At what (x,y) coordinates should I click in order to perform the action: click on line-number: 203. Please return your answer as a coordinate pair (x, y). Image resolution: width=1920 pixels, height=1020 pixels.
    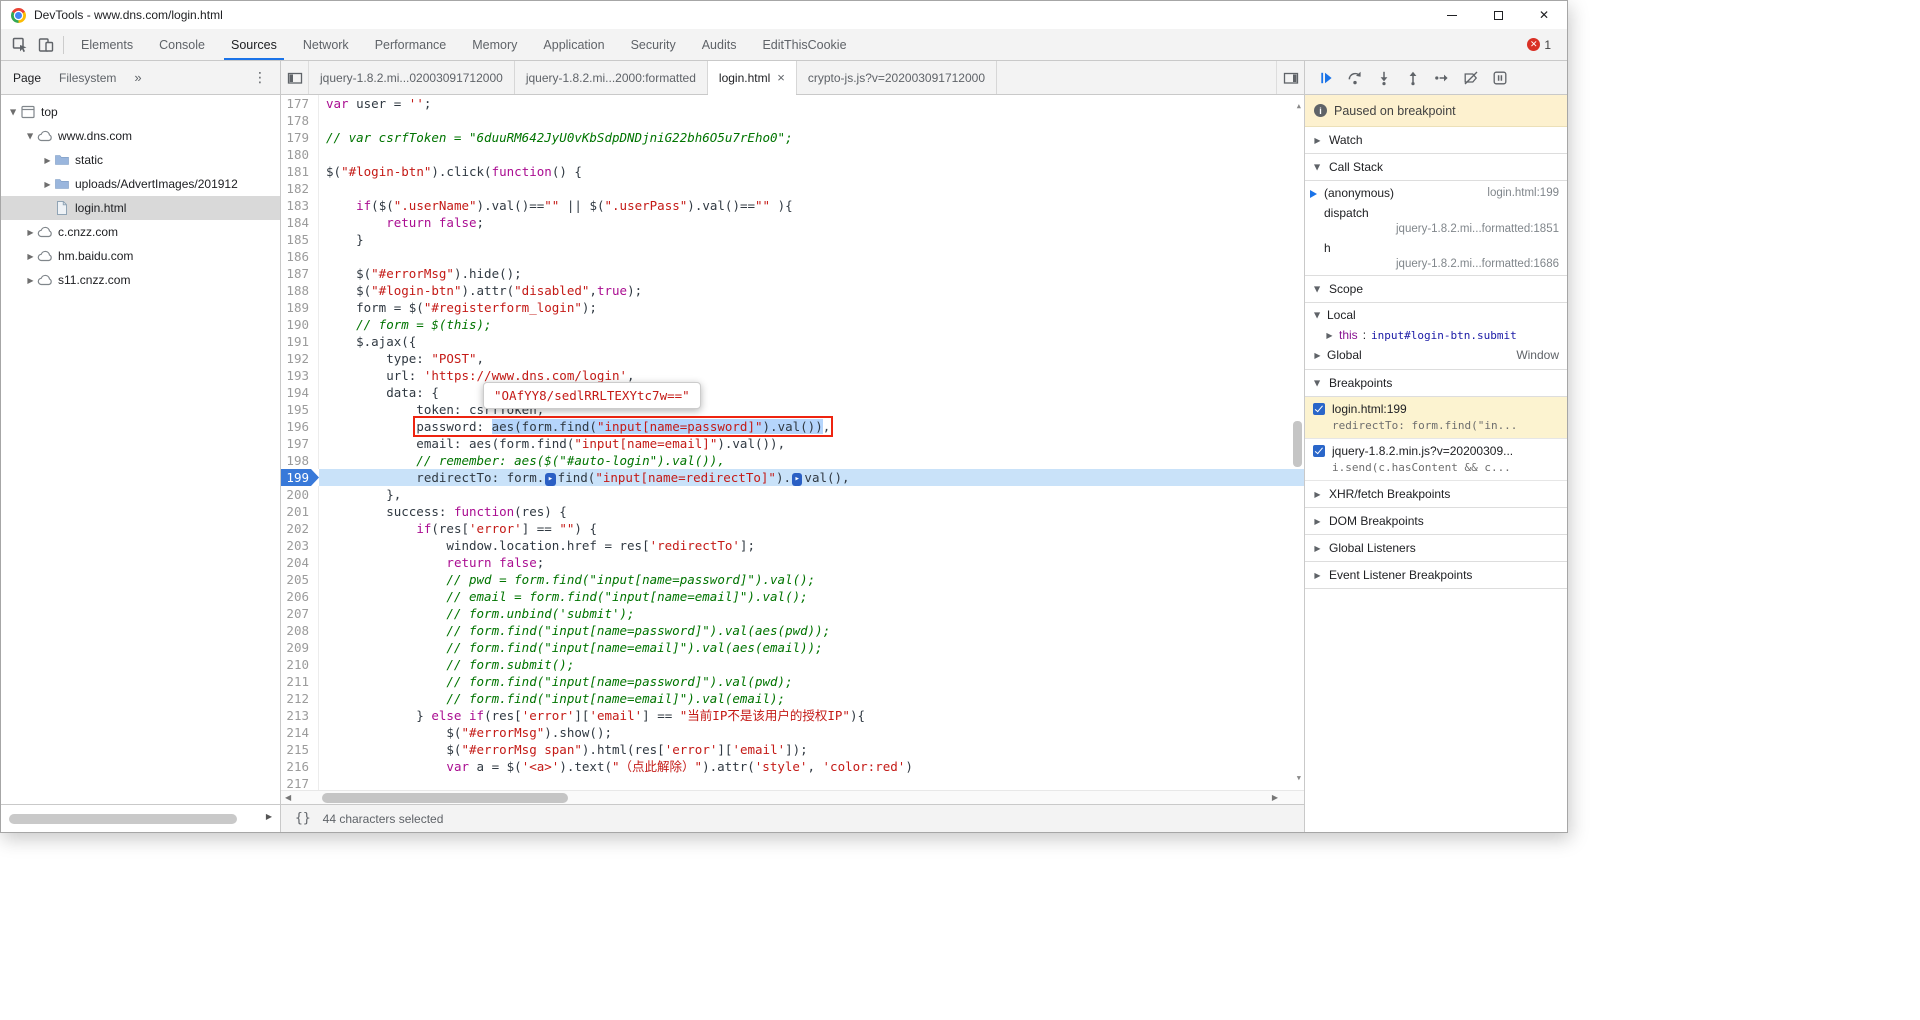
    Looking at the image, I should click on (300, 545).